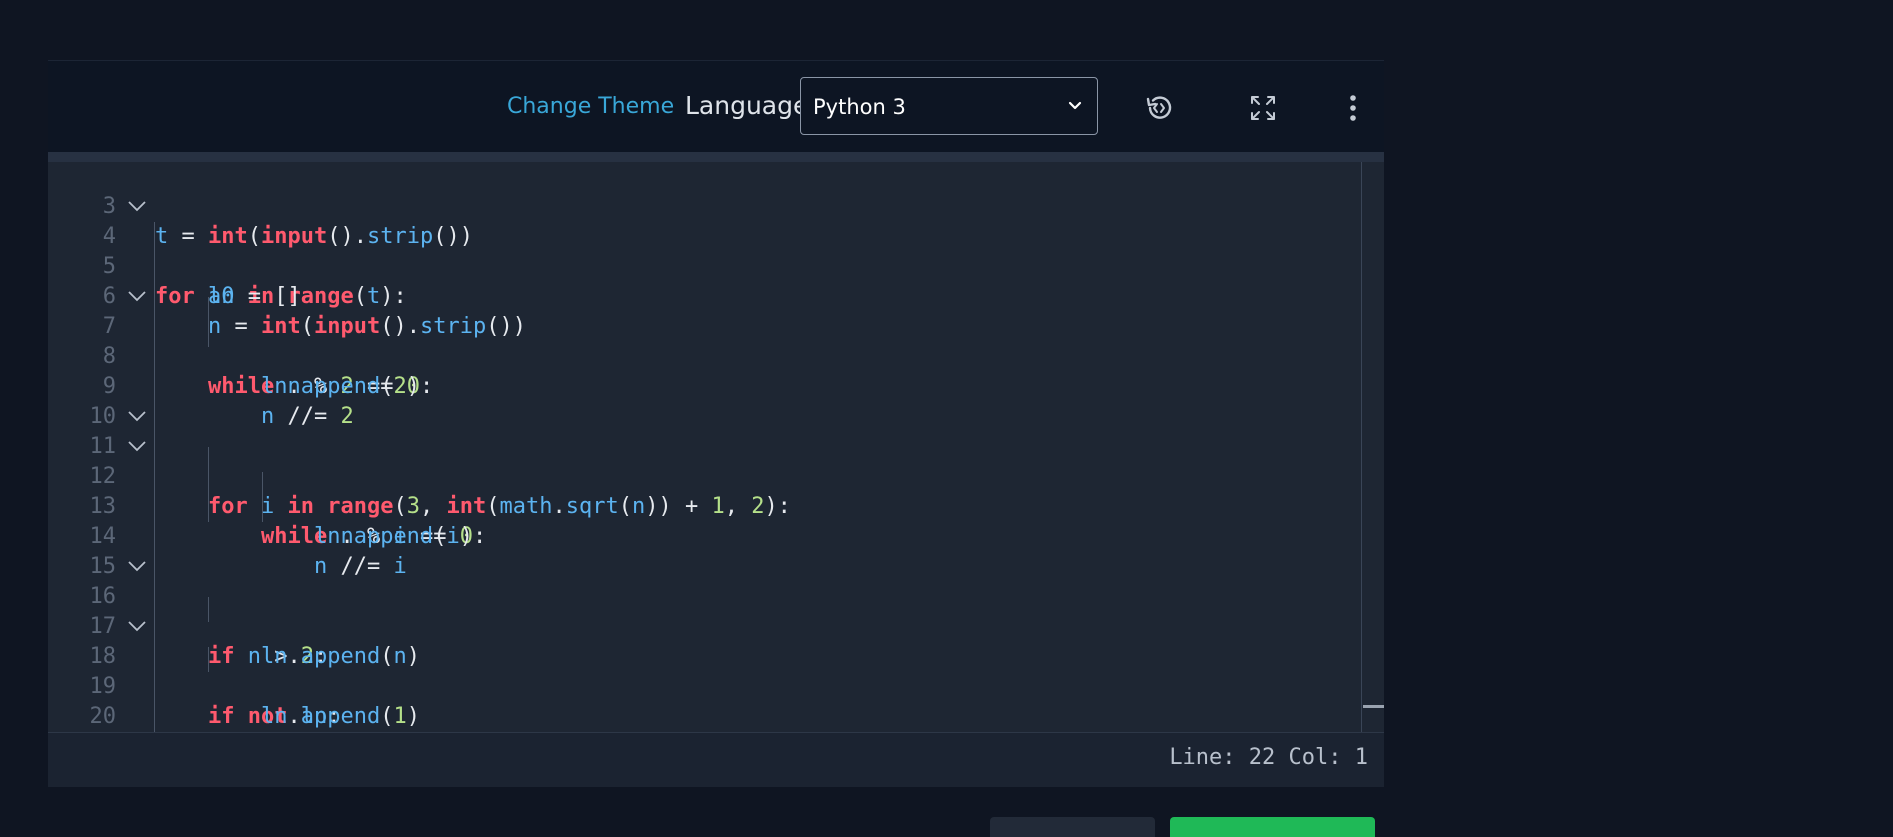  What do you see at coordinates (949, 106) in the screenshot?
I see `language-select: Python 3` at bounding box center [949, 106].